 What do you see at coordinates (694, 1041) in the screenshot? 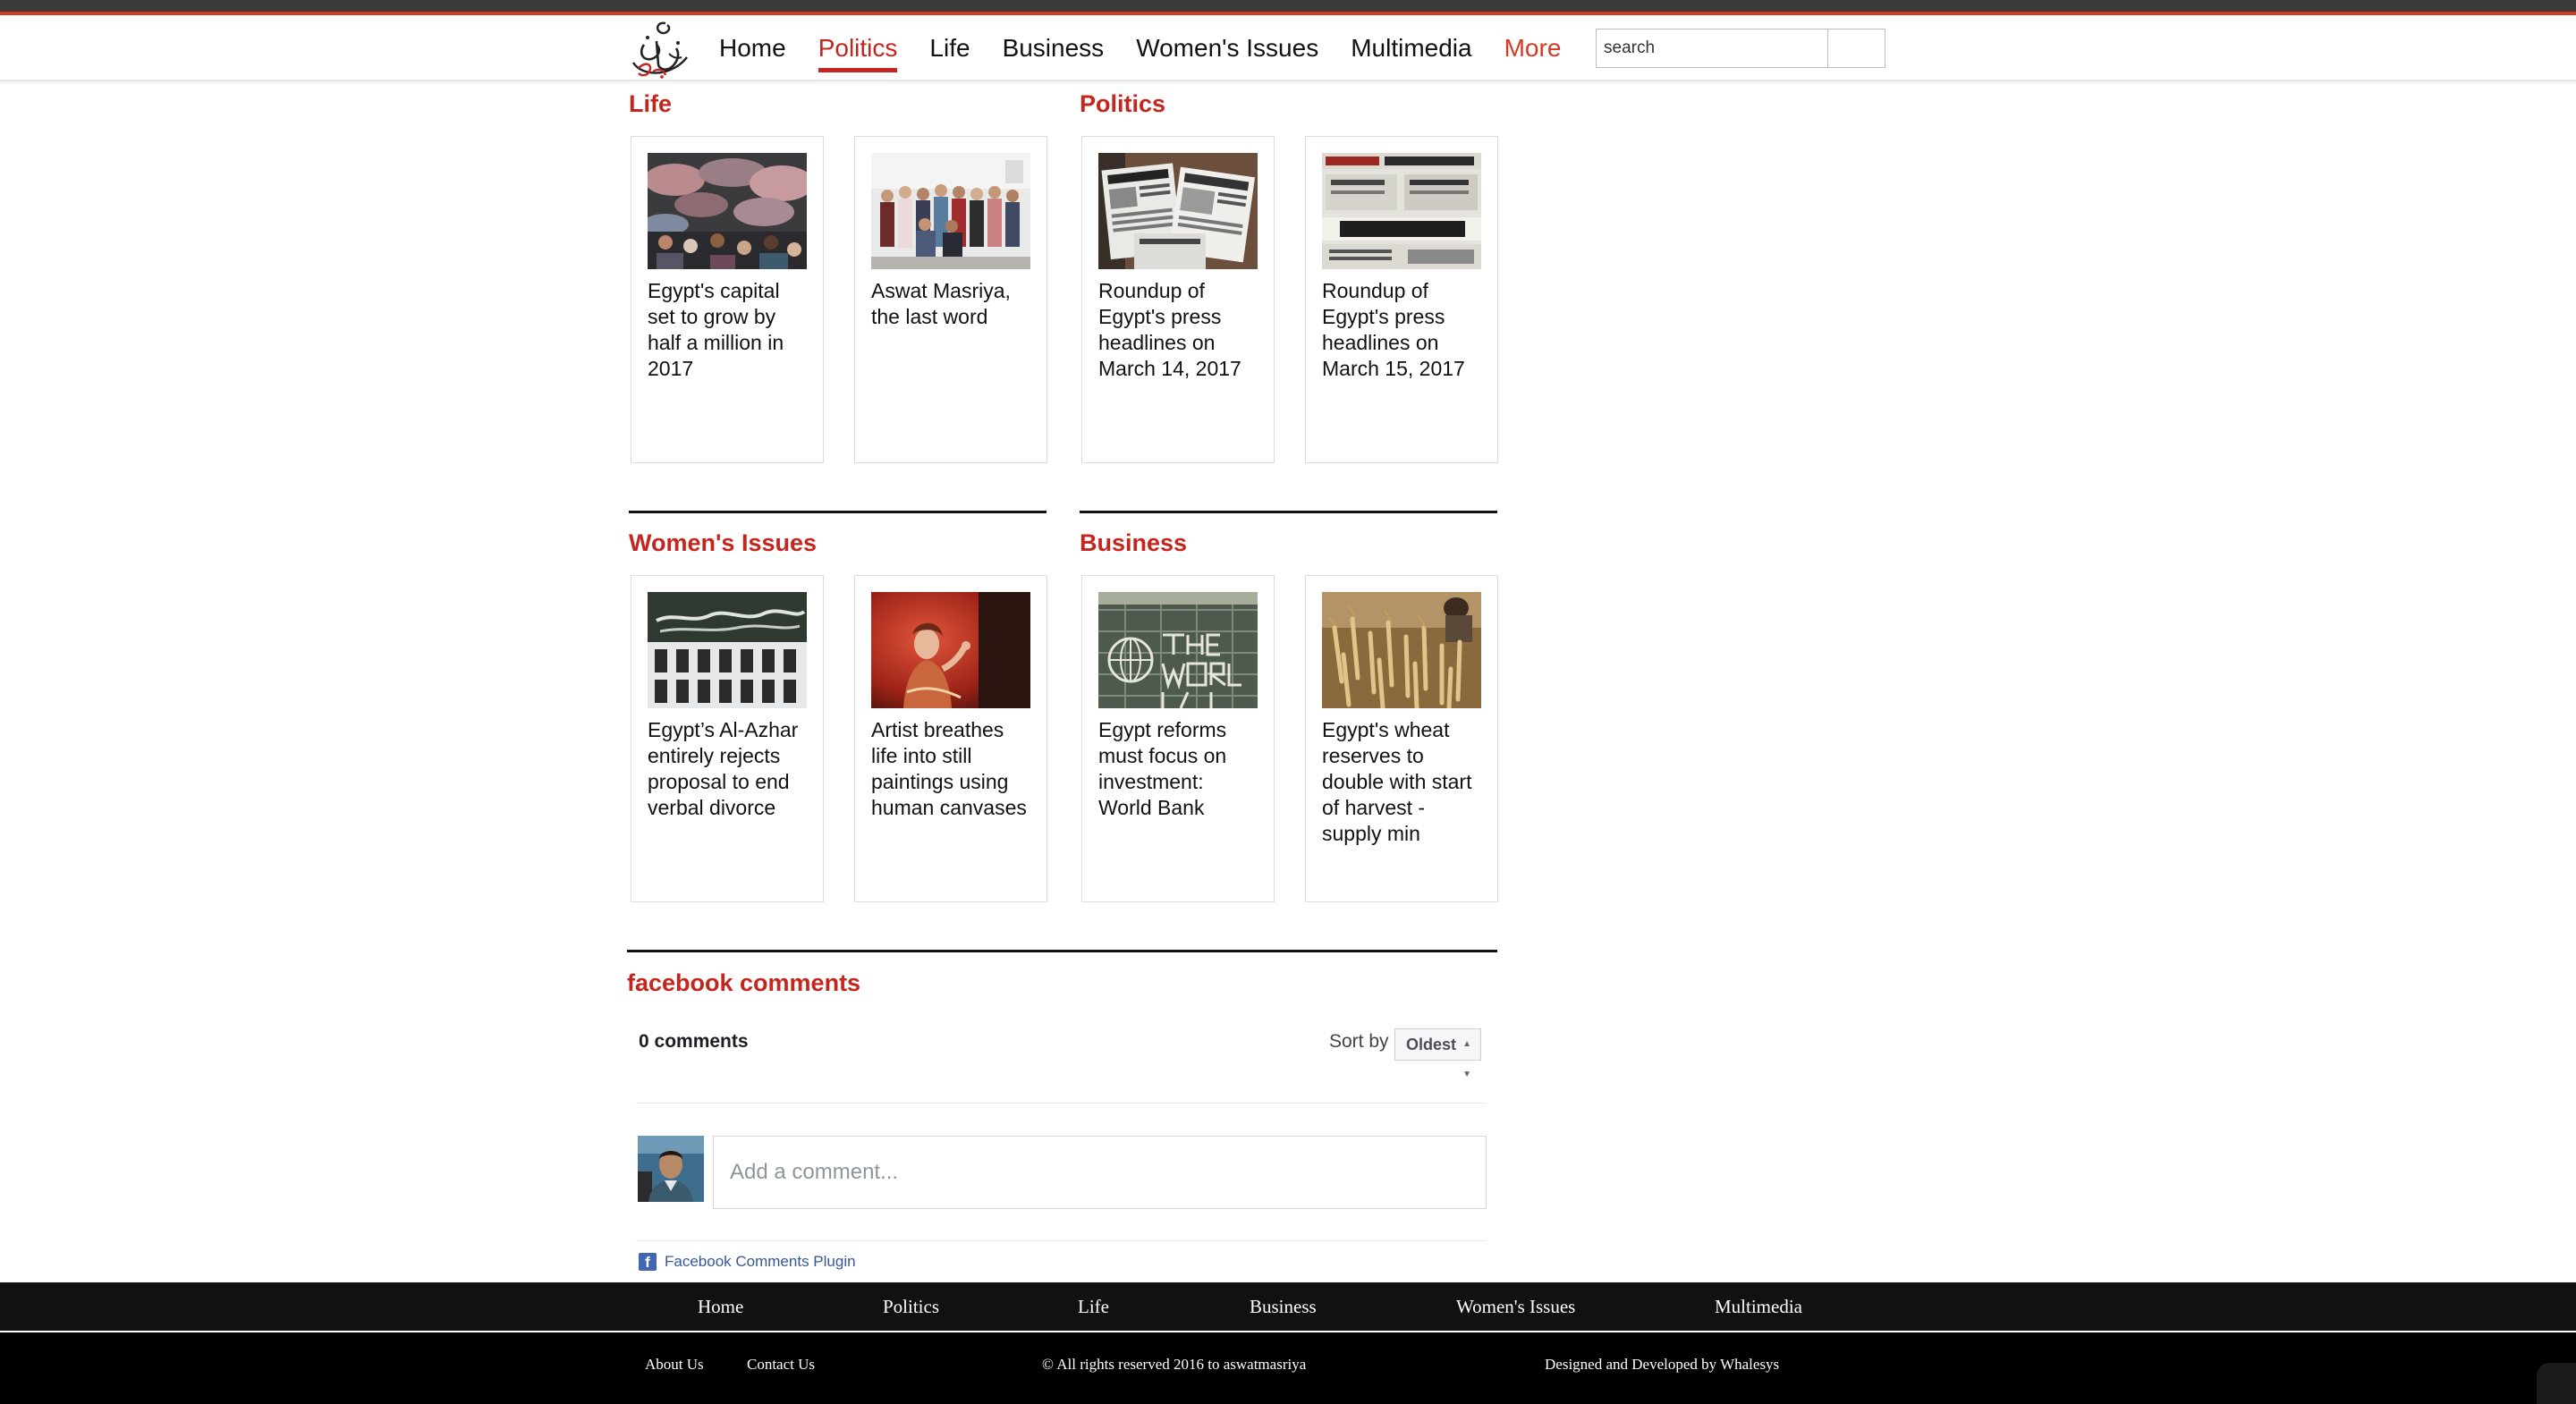
I see `comment-count: 0 comments` at bounding box center [694, 1041].